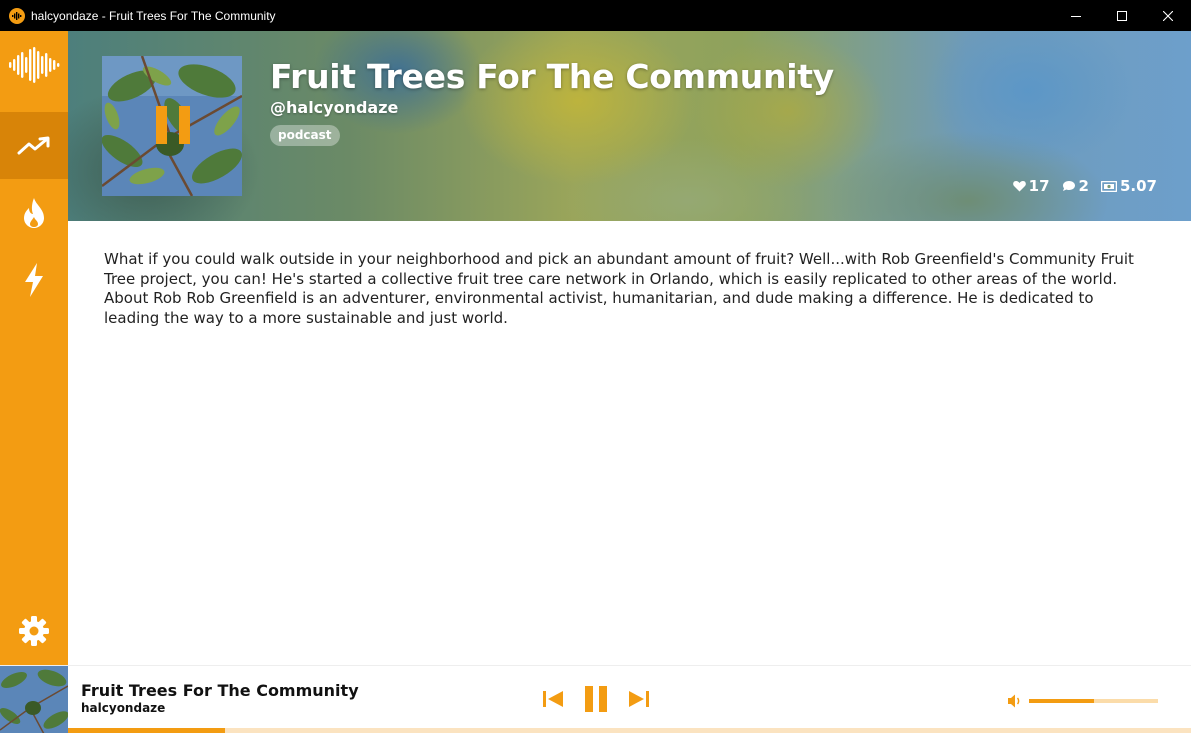  What do you see at coordinates (1061, 701) in the screenshot?
I see `volume-level` at bounding box center [1061, 701].